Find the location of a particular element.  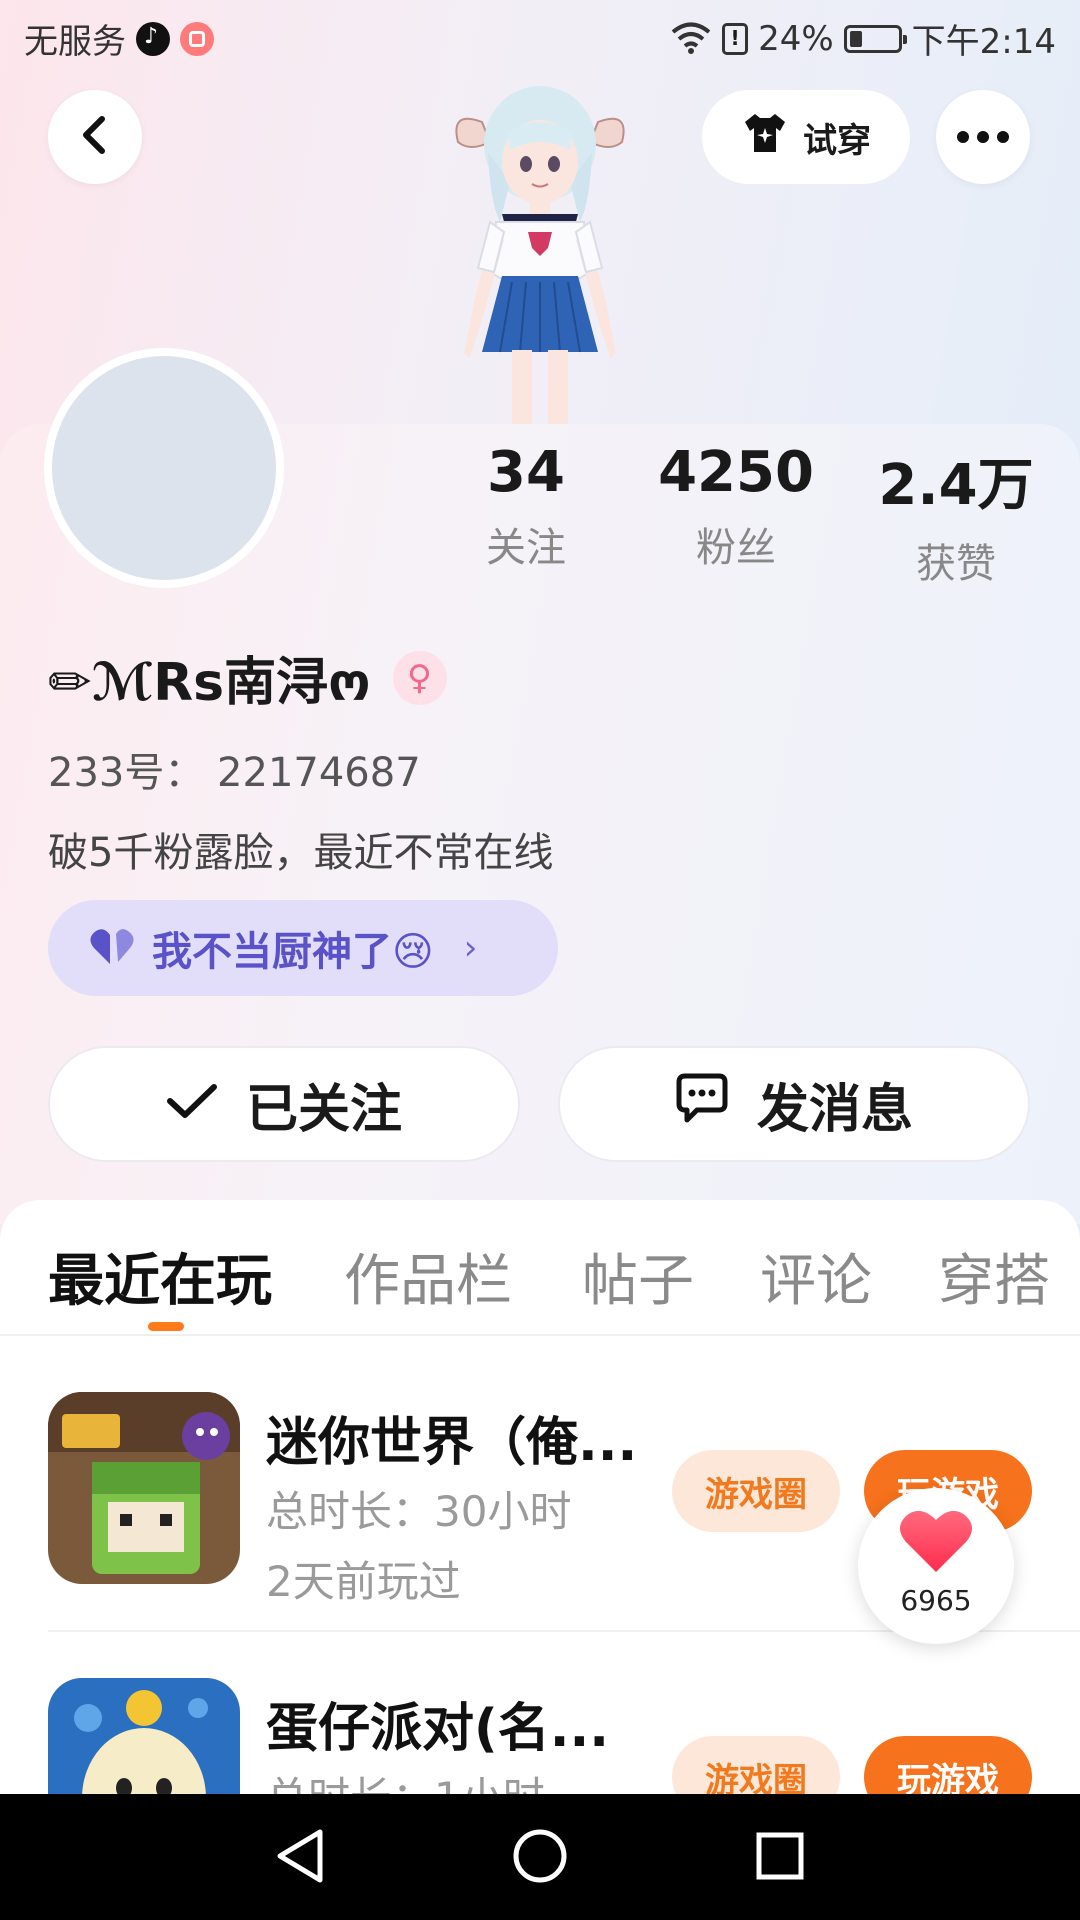

following-count: 34 is located at coordinates (526, 472).